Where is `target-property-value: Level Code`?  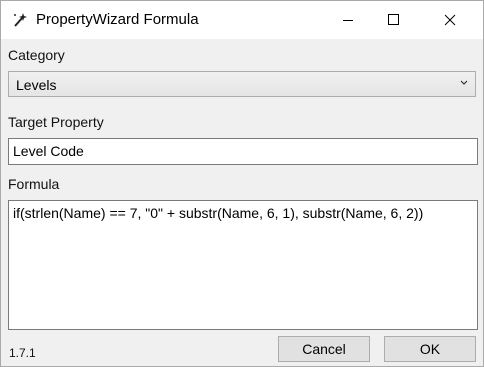
target-property-value: Level Code is located at coordinates (48, 151).